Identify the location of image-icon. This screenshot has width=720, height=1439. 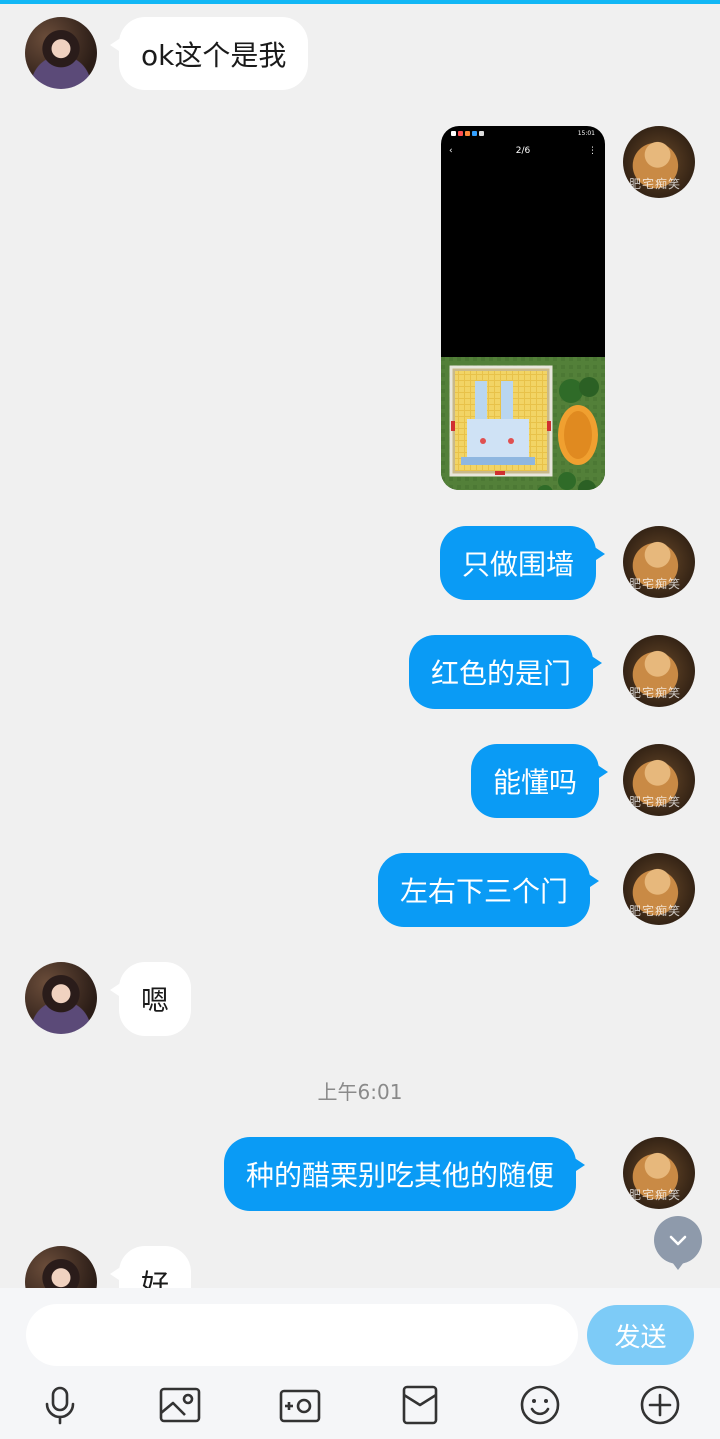
(180, 1405).